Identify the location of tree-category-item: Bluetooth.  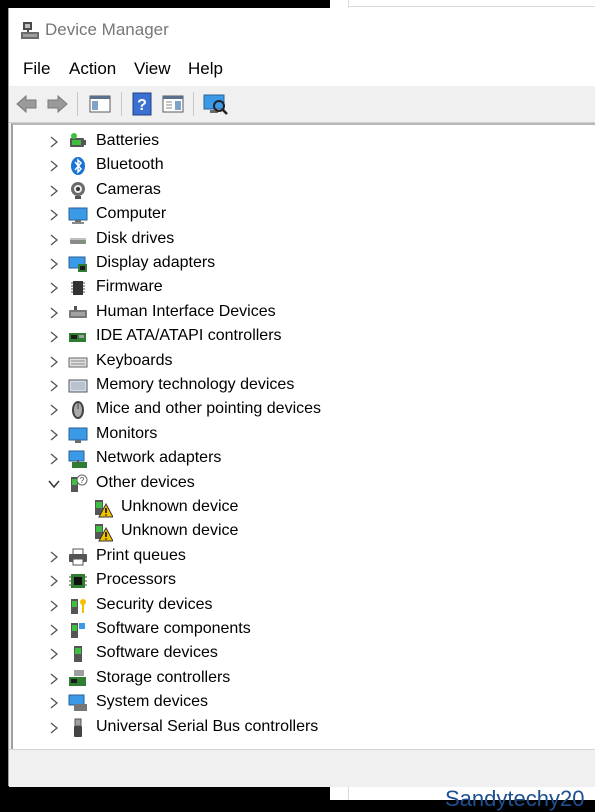
(303, 166).